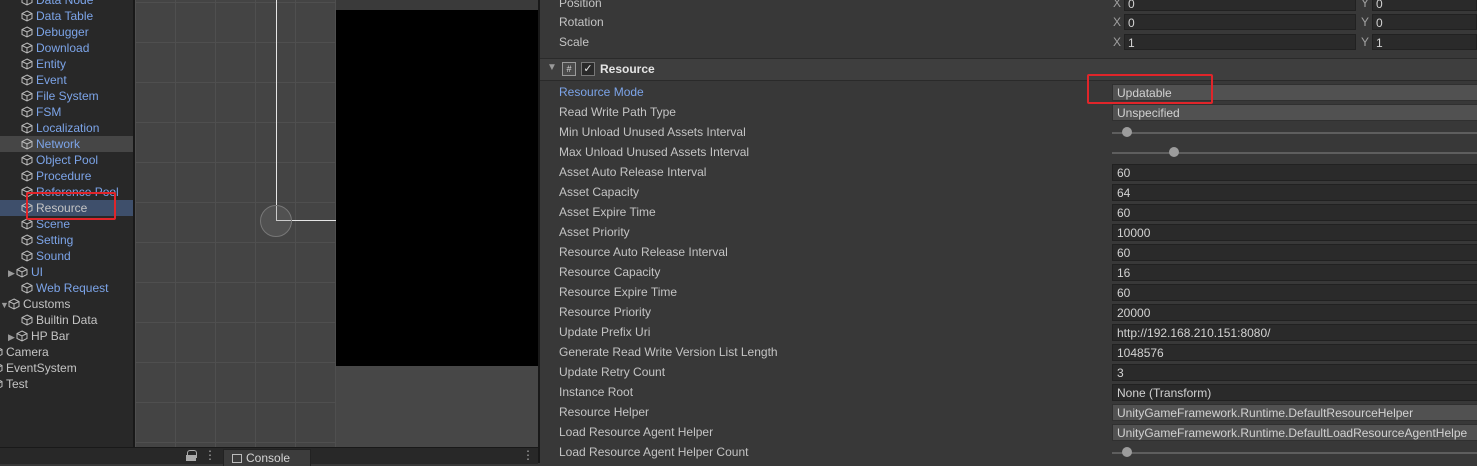 This screenshot has width=1477, height=466. I want to click on scene-gizmo, so click(276, 221).